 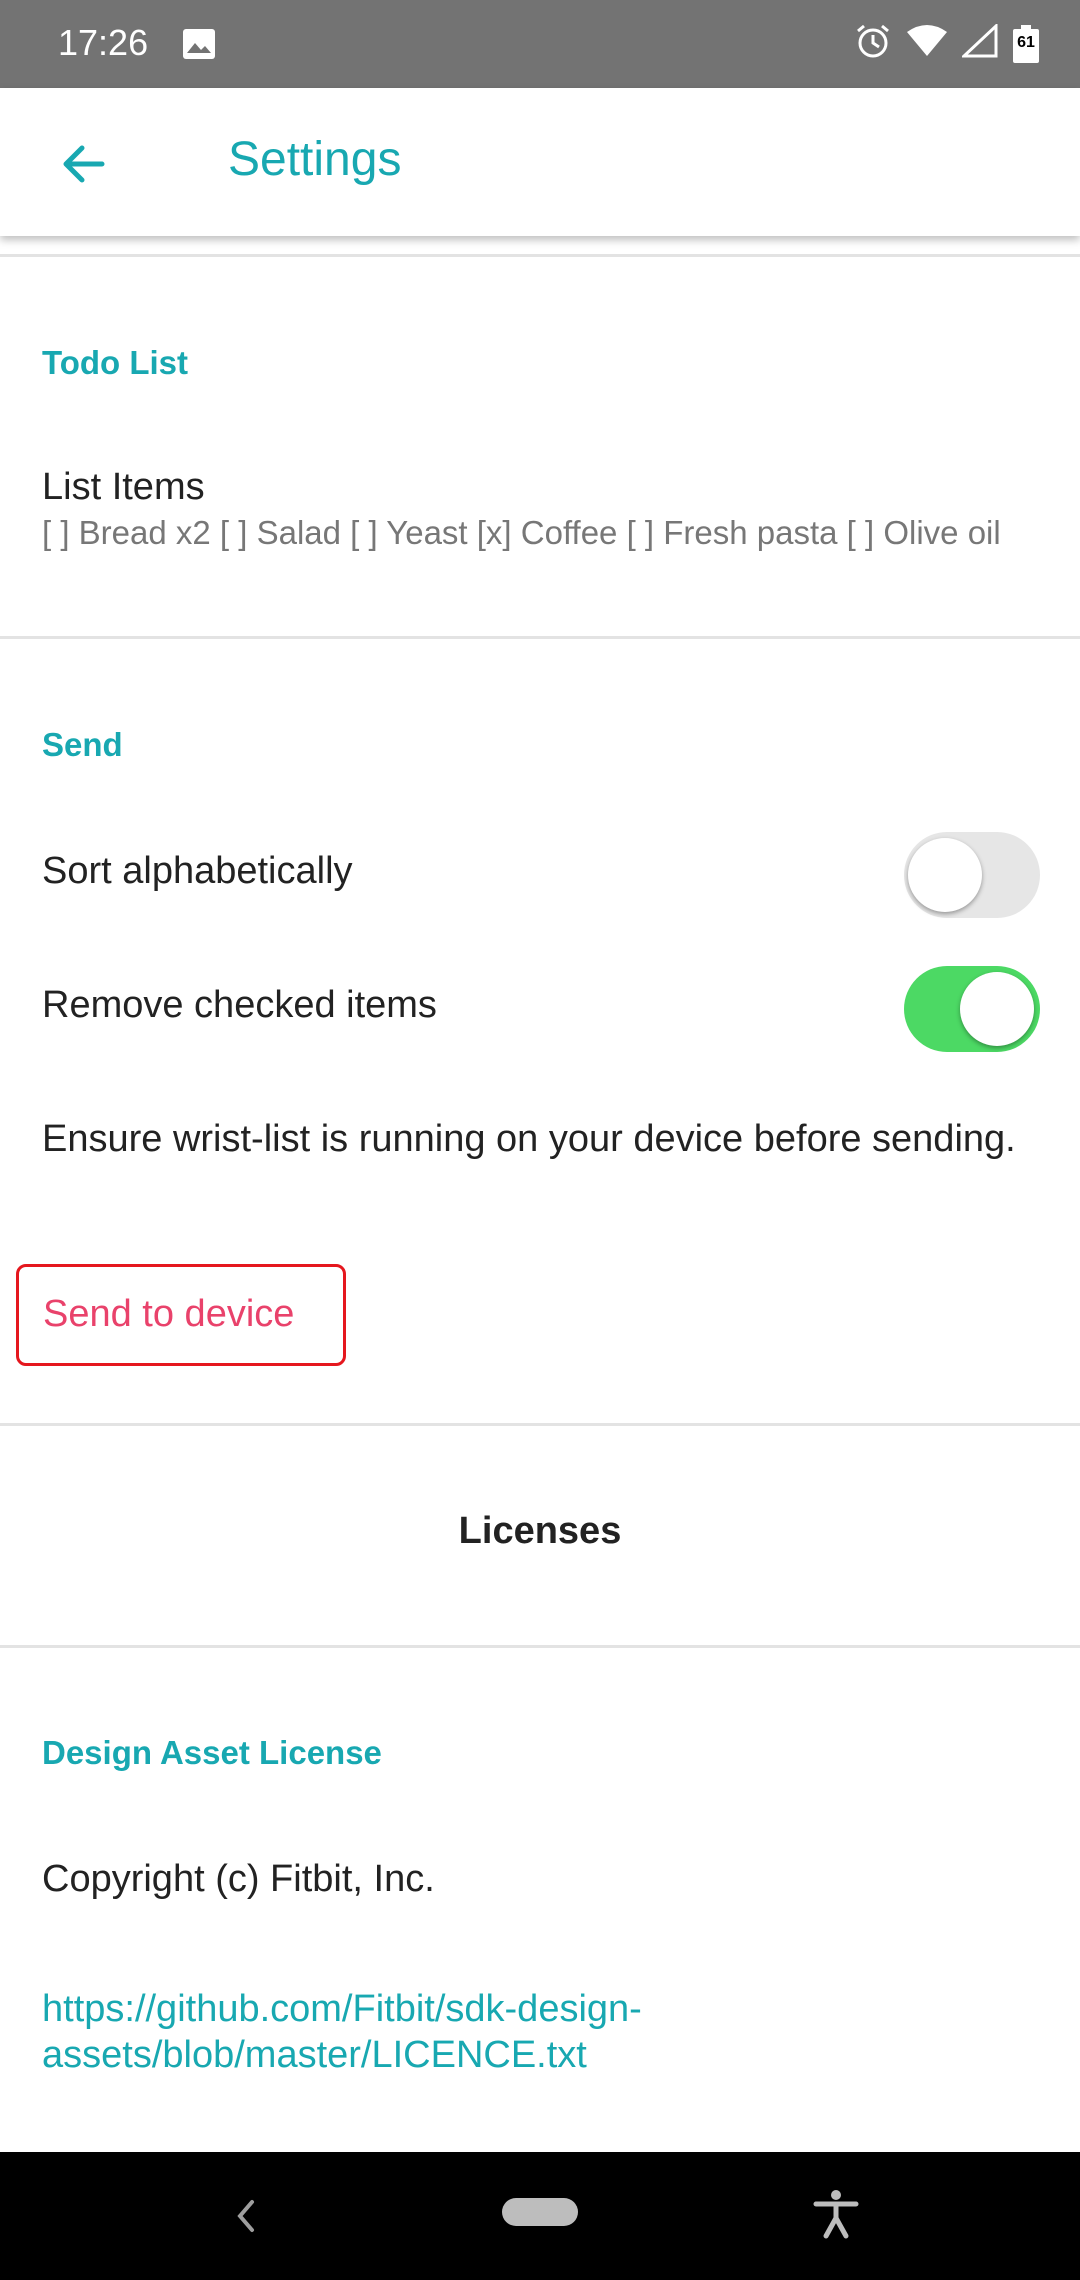 What do you see at coordinates (169, 1314) in the screenshot?
I see `send-to-device-label: Send to device` at bounding box center [169, 1314].